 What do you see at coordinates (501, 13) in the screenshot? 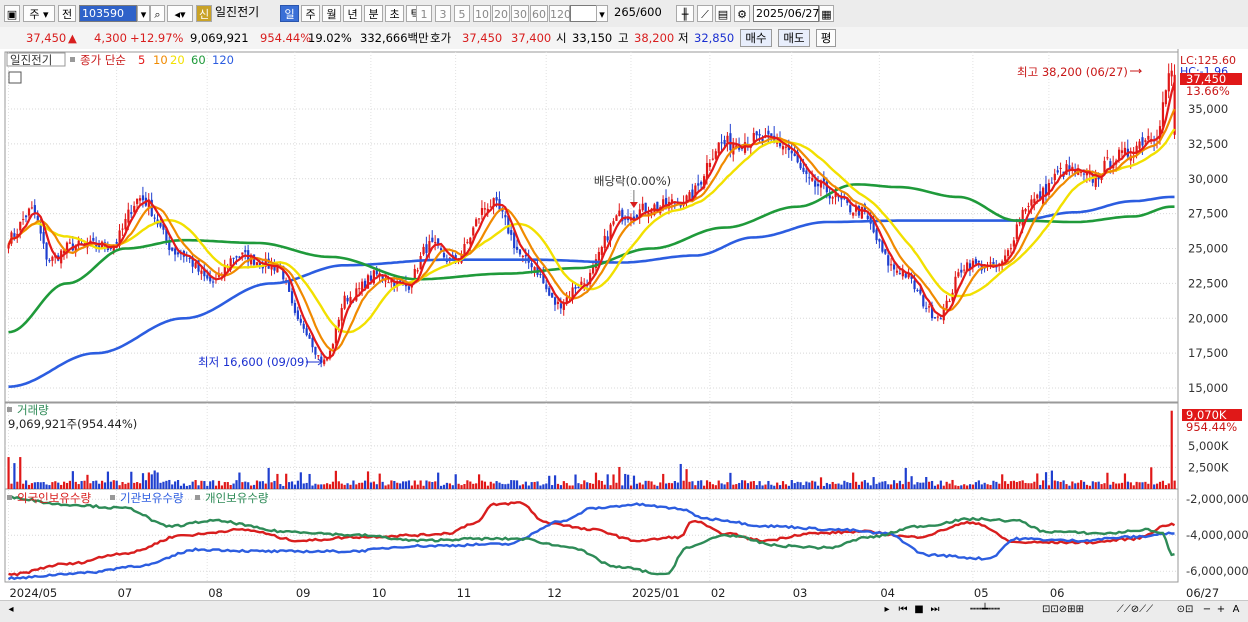
I see `interval-tab-20: 20` at bounding box center [501, 13].